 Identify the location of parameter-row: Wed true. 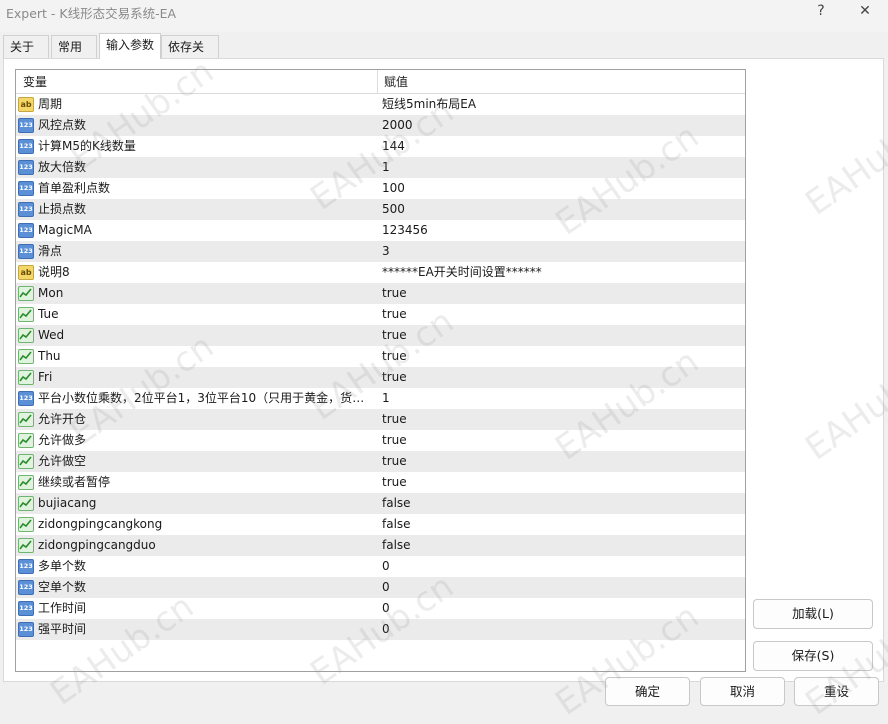
(380, 335).